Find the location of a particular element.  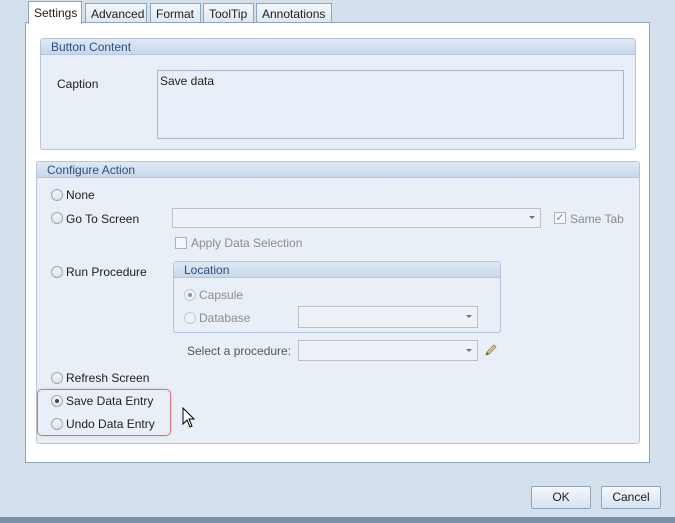

ok-label: OK is located at coordinates (561, 497).